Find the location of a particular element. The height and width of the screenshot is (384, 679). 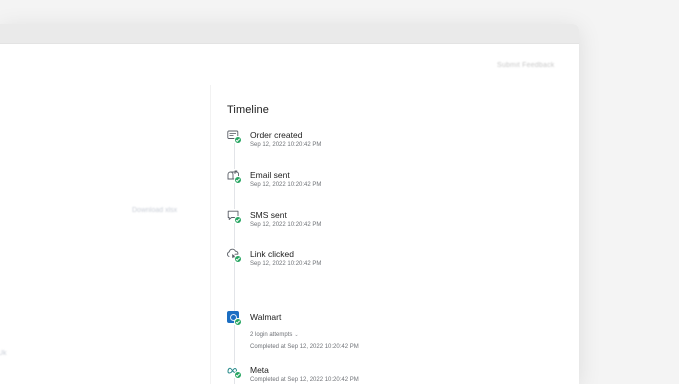

walmart-logo-icon is located at coordinates (234, 318).